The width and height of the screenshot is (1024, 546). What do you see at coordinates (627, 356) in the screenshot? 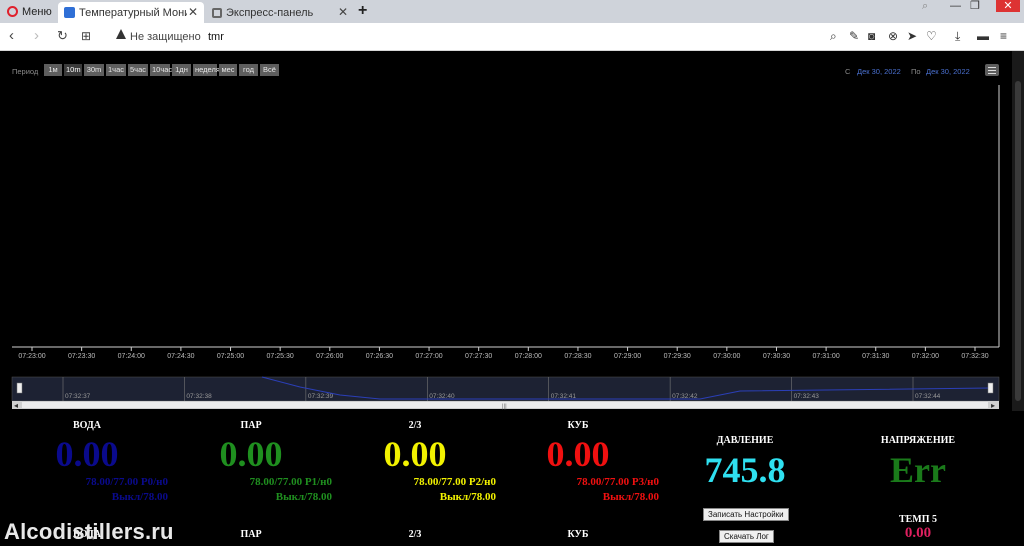
I see `x-tick-label: 07:29:00` at bounding box center [627, 356].